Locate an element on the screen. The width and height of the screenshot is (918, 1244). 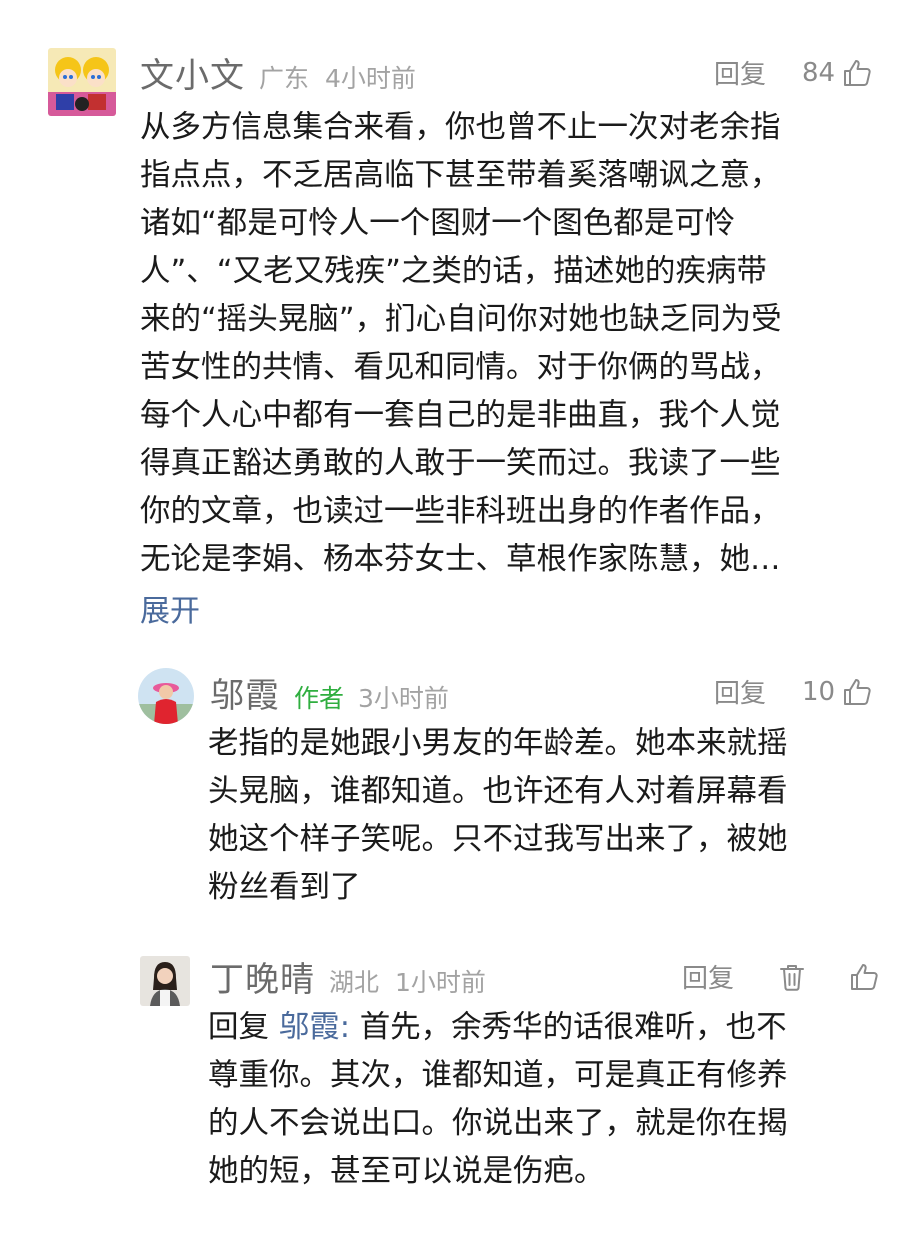
comment-text-line: 头晃脑，谁都知道。也许还有人对着屏幕看 is located at coordinates (498, 791).